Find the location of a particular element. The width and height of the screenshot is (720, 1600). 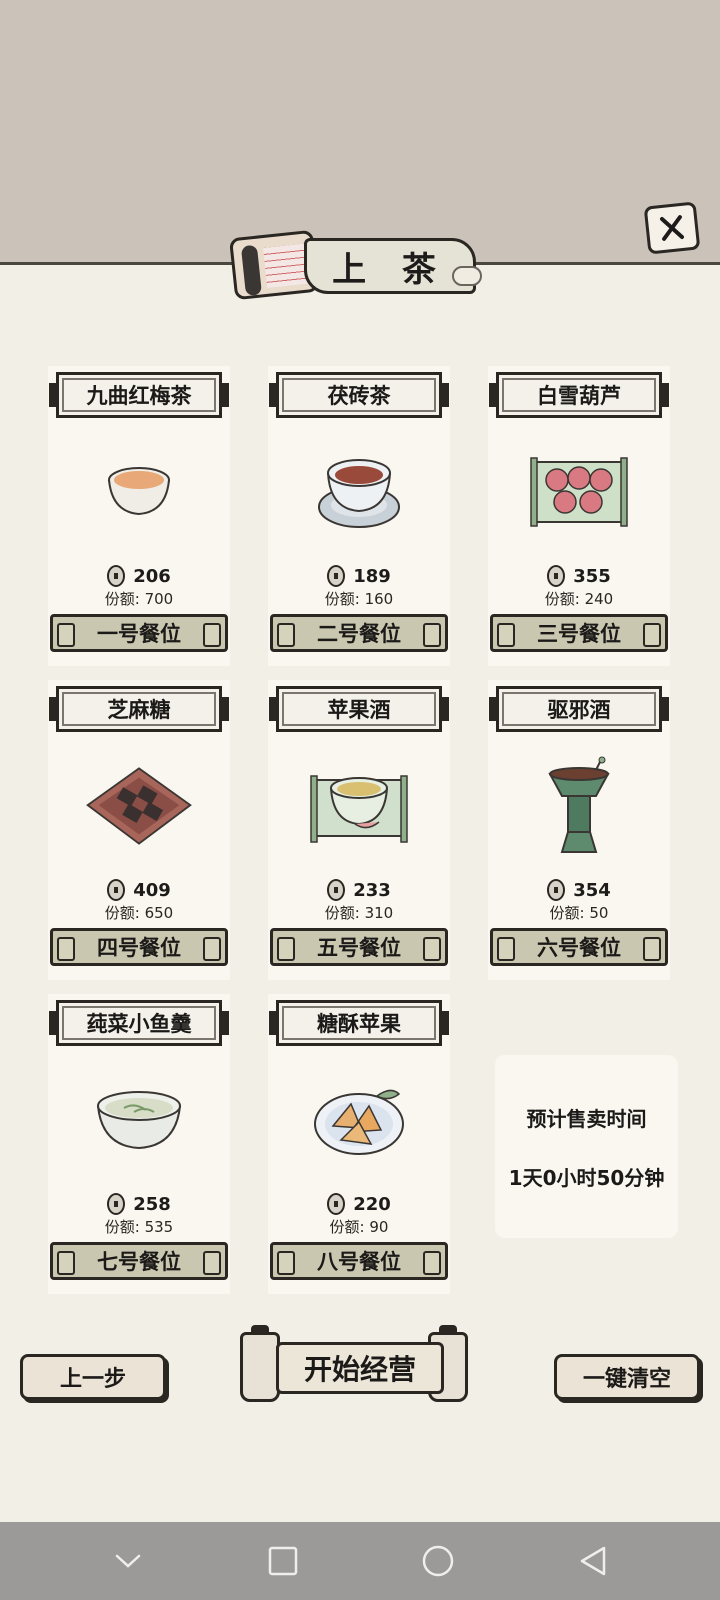

seat-button-1: 一号餐位 is located at coordinates (139, 633).